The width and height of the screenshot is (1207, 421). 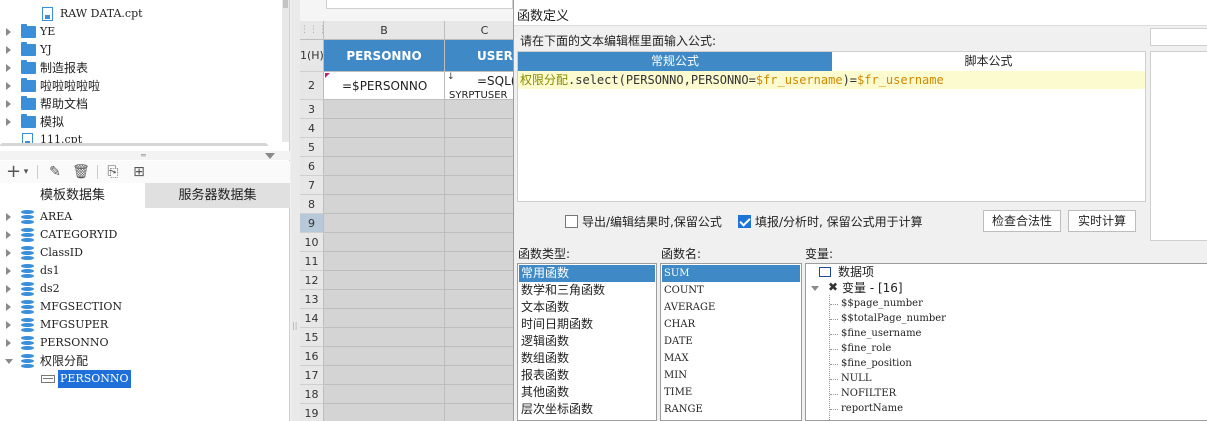 What do you see at coordinates (731, 307) in the screenshot?
I see `function-name-item: AVERAGE` at bounding box center [731, 307].